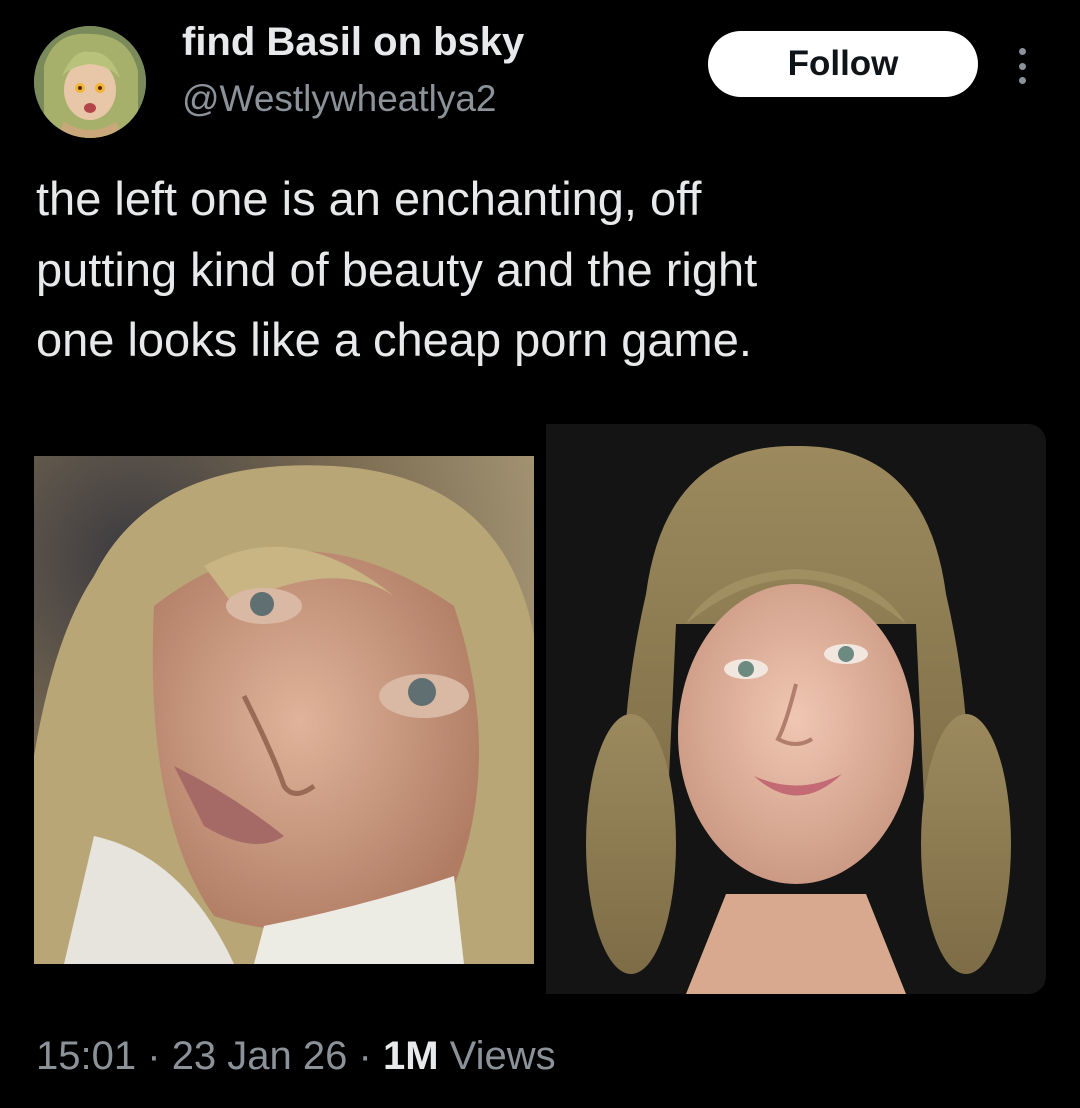 This screenshot has width=1080, height=1108. Describe the element at coordinates (394, 339) in the screenshot. I see `tweet-text-line: one looks like a cheap porn game.` at that location.